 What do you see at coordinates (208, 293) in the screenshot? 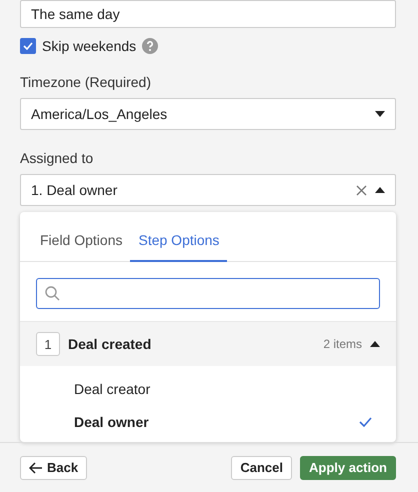
I see `search-field` at bounding box center [208, 293].